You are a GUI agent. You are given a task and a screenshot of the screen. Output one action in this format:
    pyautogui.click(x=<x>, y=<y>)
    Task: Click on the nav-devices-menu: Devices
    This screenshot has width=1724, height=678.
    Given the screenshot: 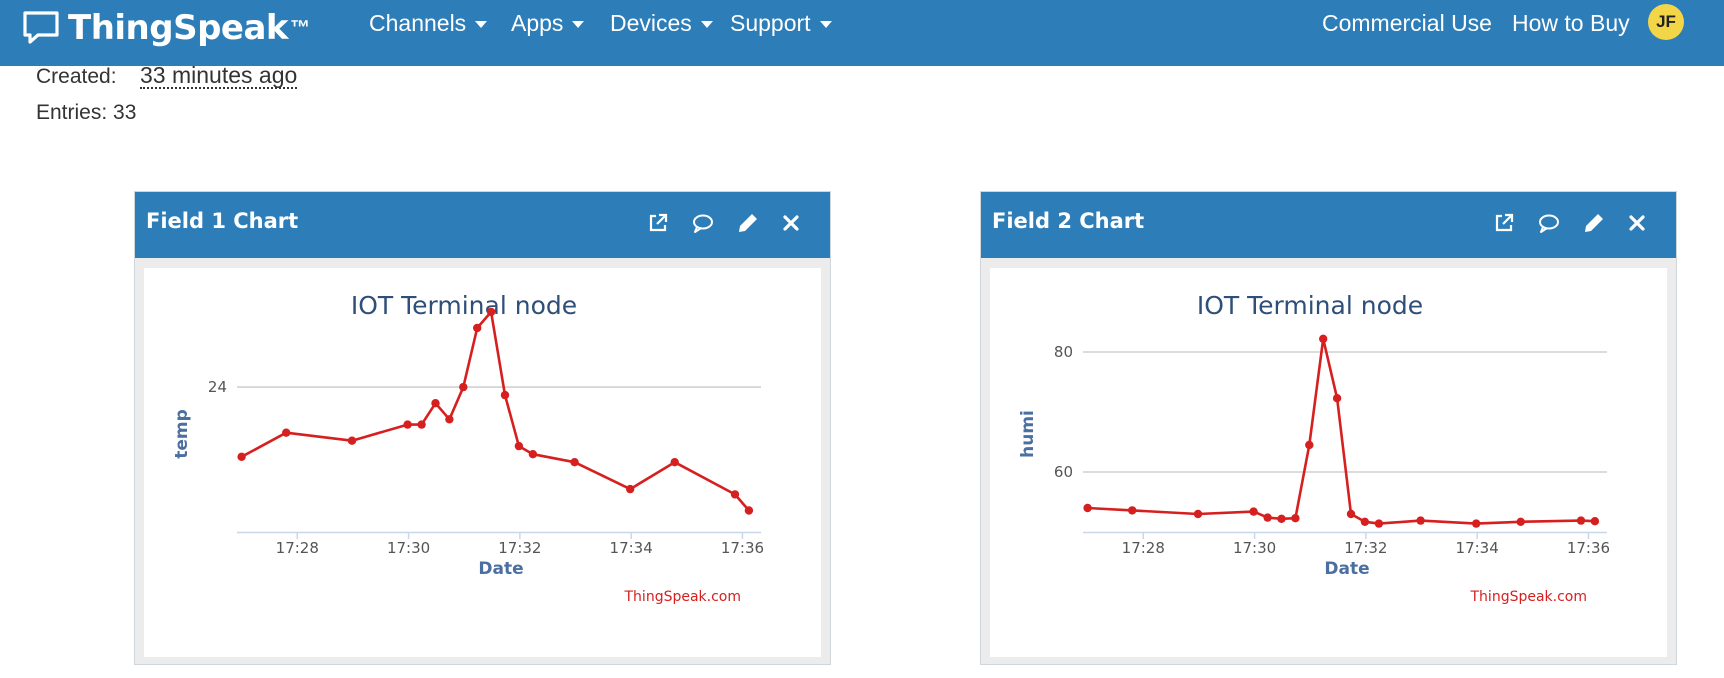 What is the action you would take?
    pyautogui.click(x=661, y=23)
    